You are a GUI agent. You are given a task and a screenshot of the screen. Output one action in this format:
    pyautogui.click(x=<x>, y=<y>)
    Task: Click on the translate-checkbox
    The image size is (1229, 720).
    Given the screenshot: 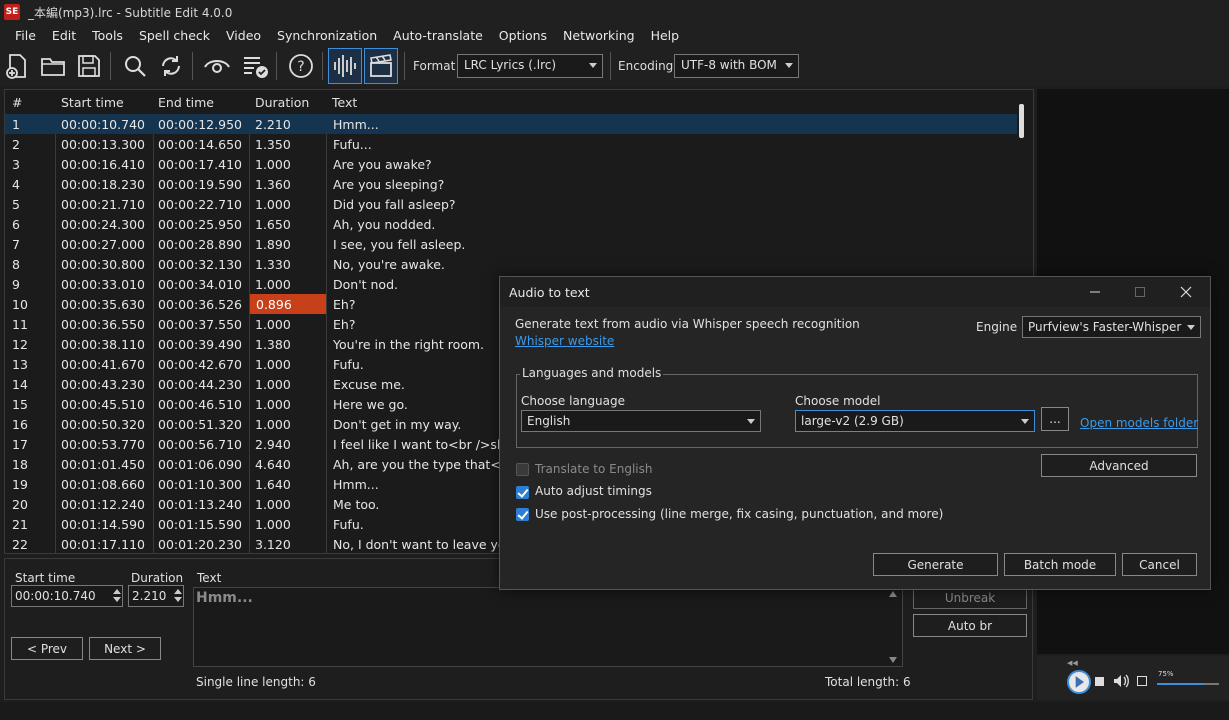 What is the action you would take?
    pyautogui.click(x=522, y=469)
    